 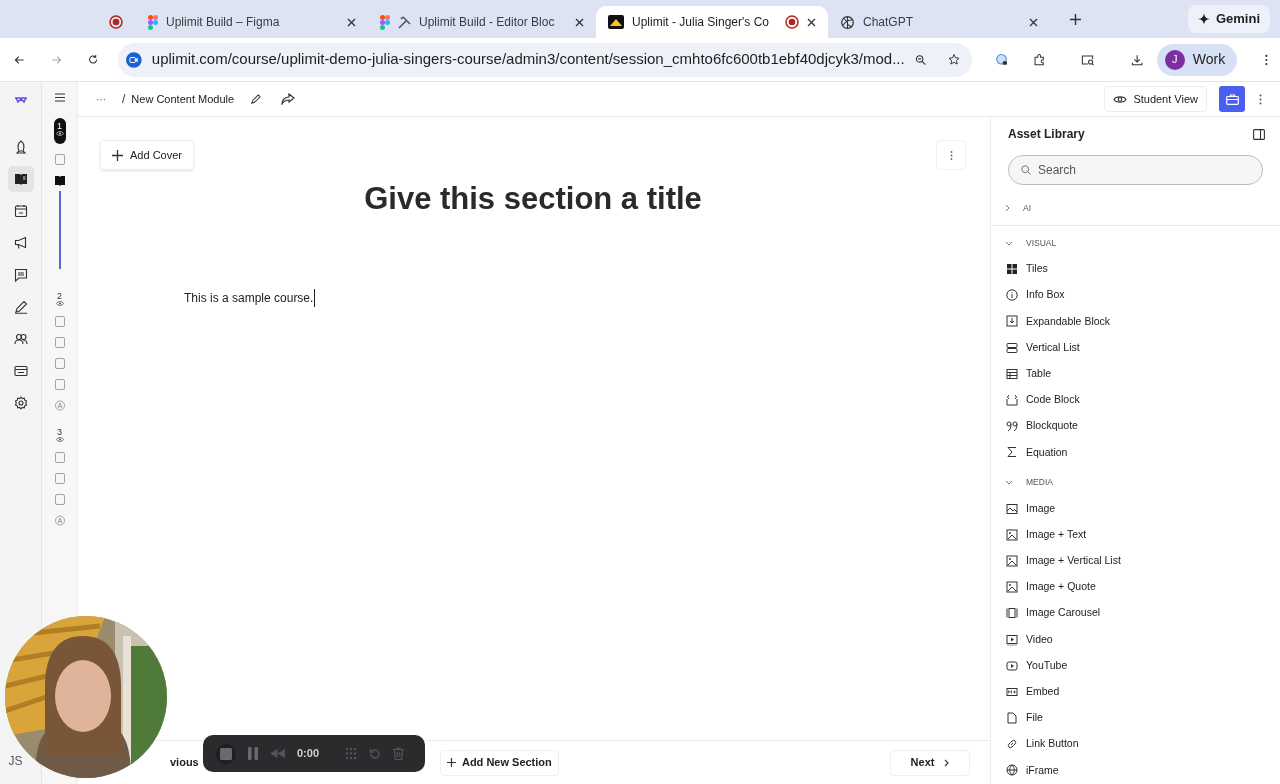 What do you see at coordinates (288, 99) in the screenshot?
I see `share-icon` at bounding box center [288, 99].